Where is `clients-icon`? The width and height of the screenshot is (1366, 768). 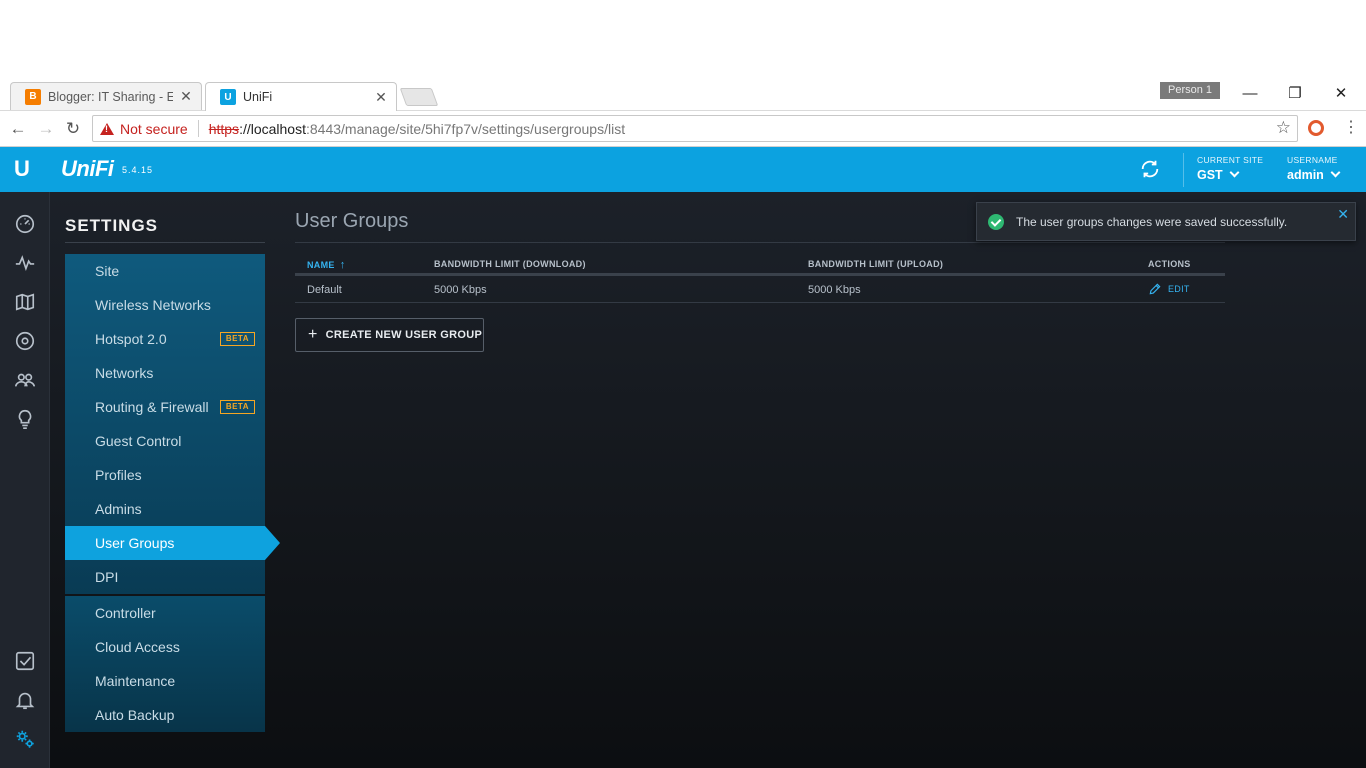 clients-icon is located at coordinates (25, 380).